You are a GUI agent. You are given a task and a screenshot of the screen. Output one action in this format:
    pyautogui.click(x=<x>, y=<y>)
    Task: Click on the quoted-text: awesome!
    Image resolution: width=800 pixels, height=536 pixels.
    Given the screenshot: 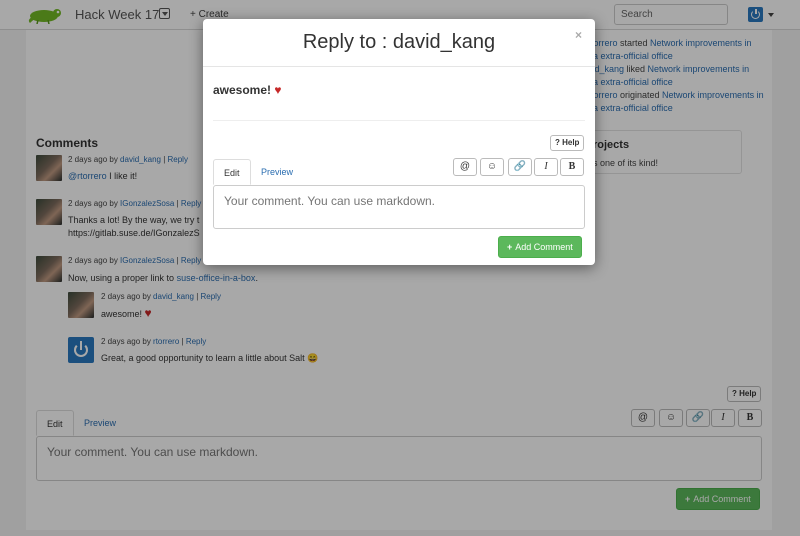 What is the action you would take?
    pyautogui.click(x=244, y=90)
    